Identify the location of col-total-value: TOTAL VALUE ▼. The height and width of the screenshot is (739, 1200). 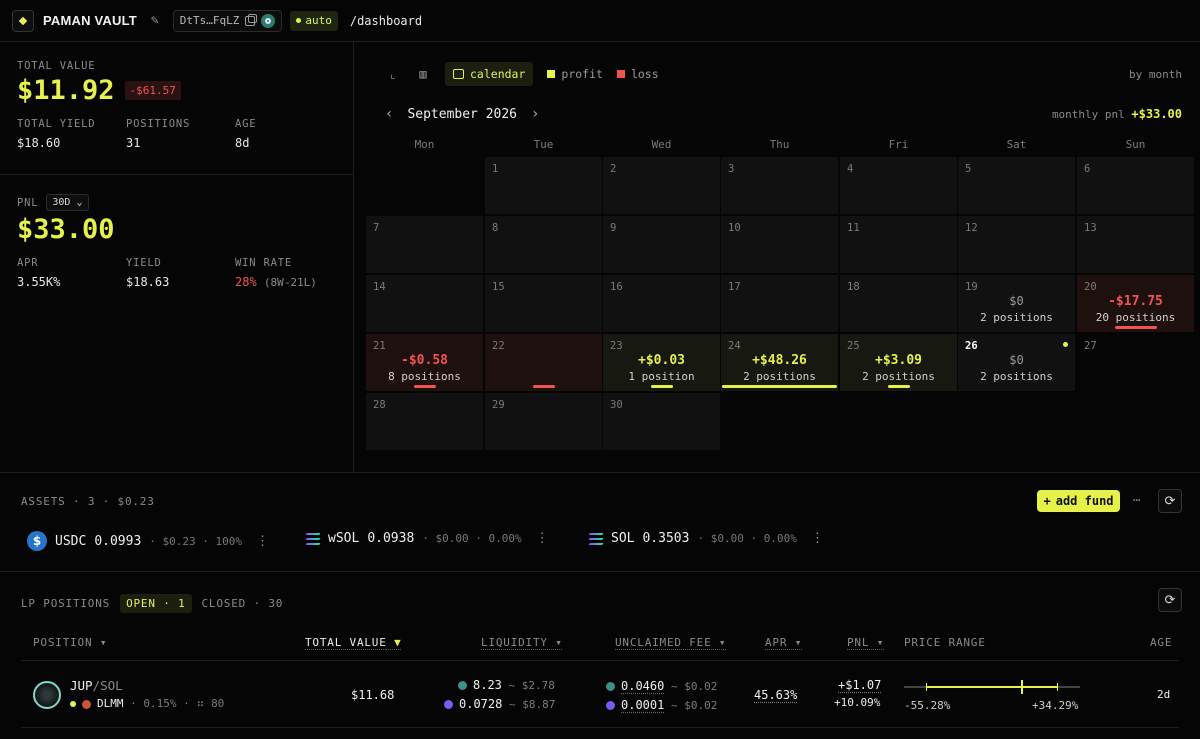
(353, 642).